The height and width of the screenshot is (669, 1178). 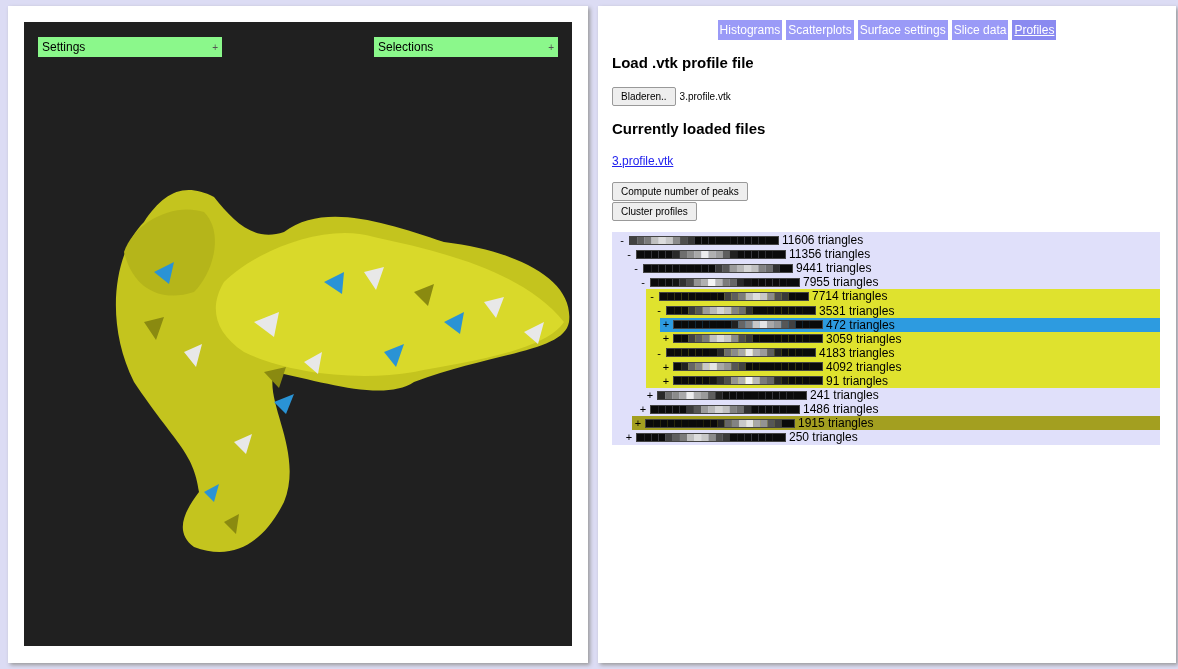 I want to click on row-label: 3531 triangles, so click(x=857, y=311).